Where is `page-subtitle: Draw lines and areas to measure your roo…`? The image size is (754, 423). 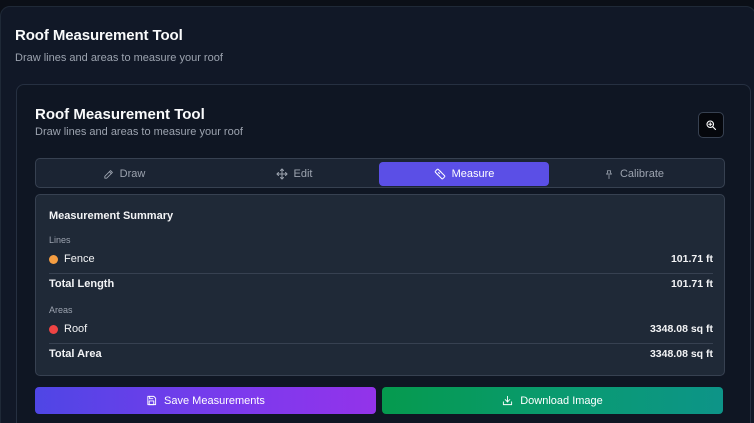 page-subtitle: Draw lines and areas to measure your roo… is located at coordinates (119, 58).